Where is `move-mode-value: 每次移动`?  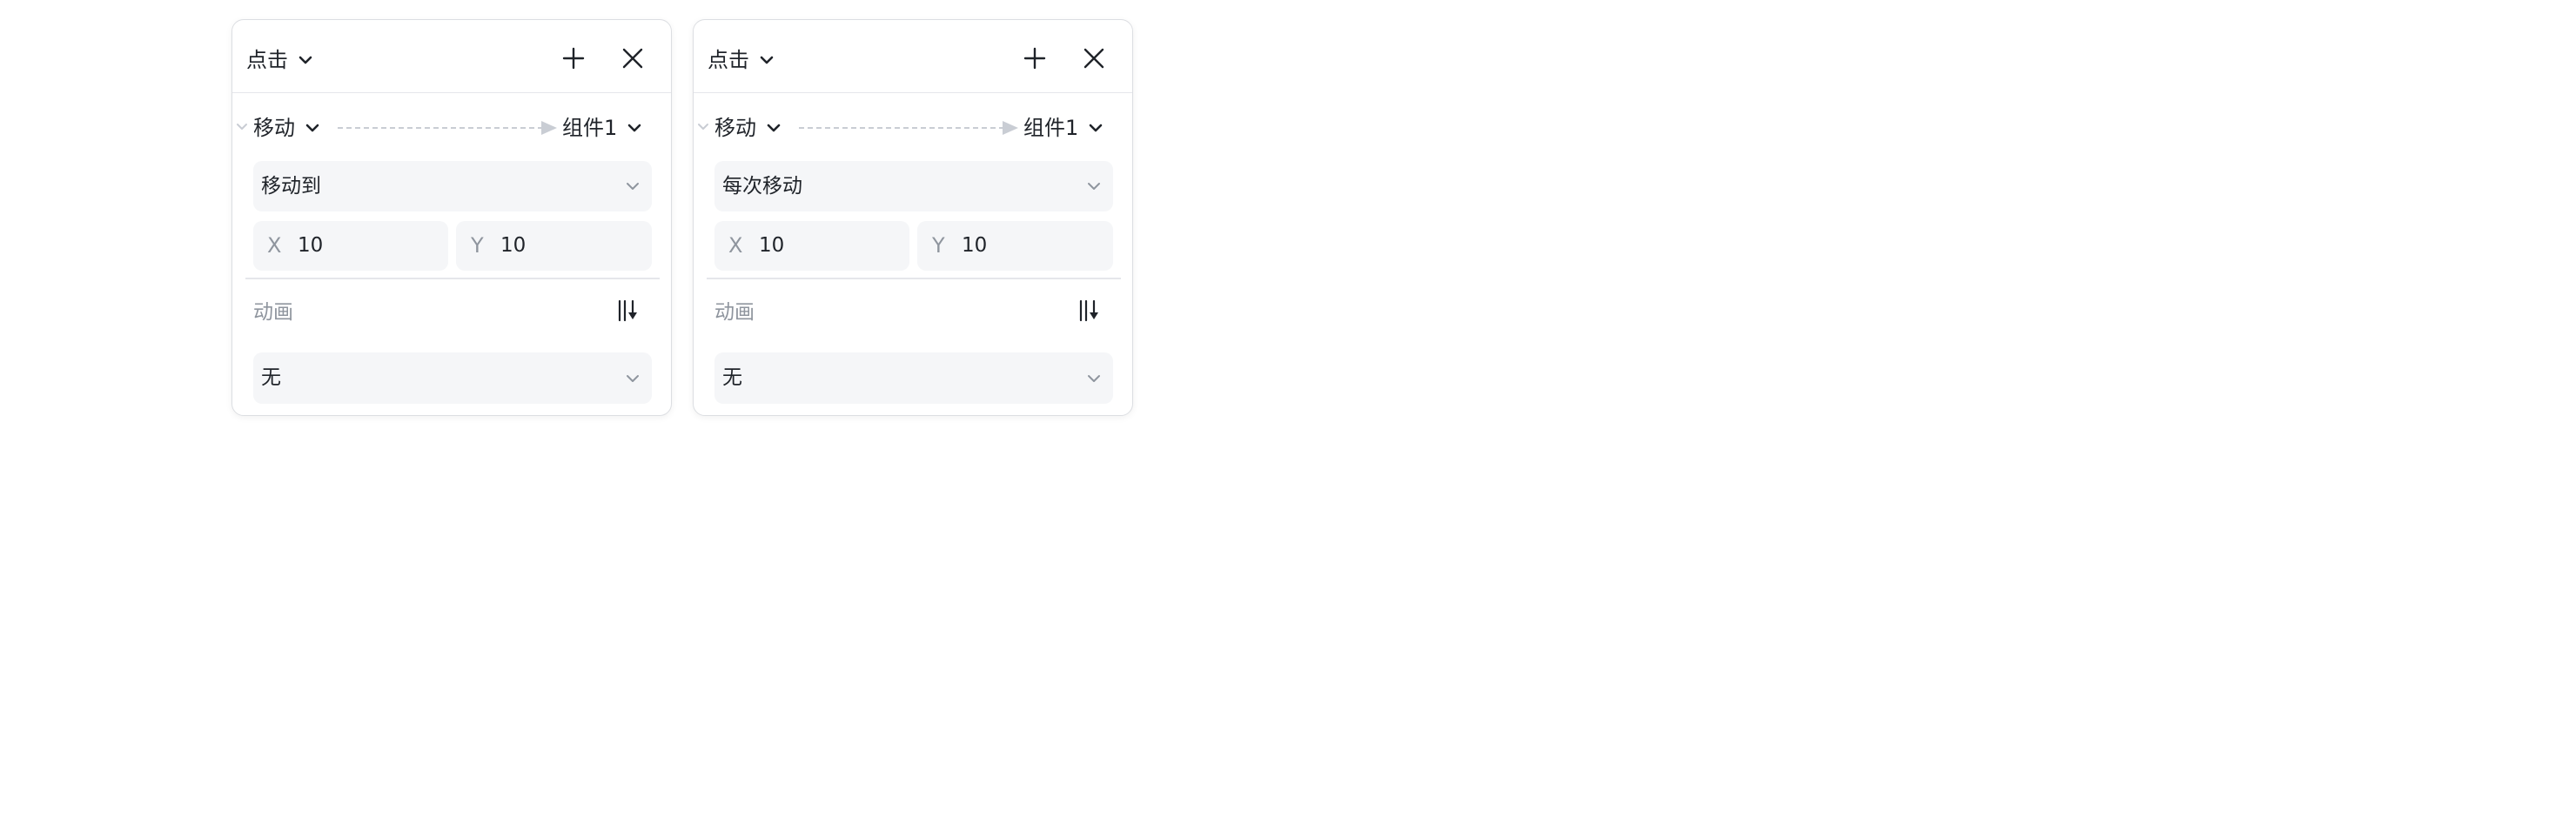 move-mode-value: 每次移动 is located at coordinates (762, 186).